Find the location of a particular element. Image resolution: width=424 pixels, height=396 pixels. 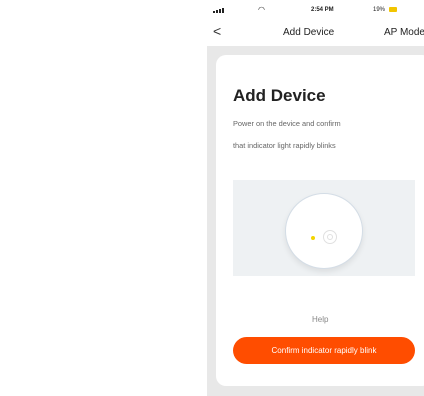

battery-icon is located at coordinates (393, 9).